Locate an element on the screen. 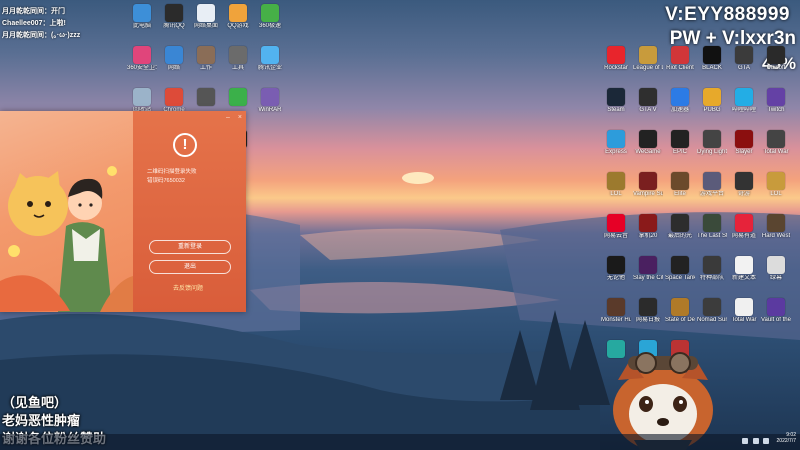 Image resolution: width=800 pixels, height=450 pixels. lol-icon is located at coordinates (648, 55).